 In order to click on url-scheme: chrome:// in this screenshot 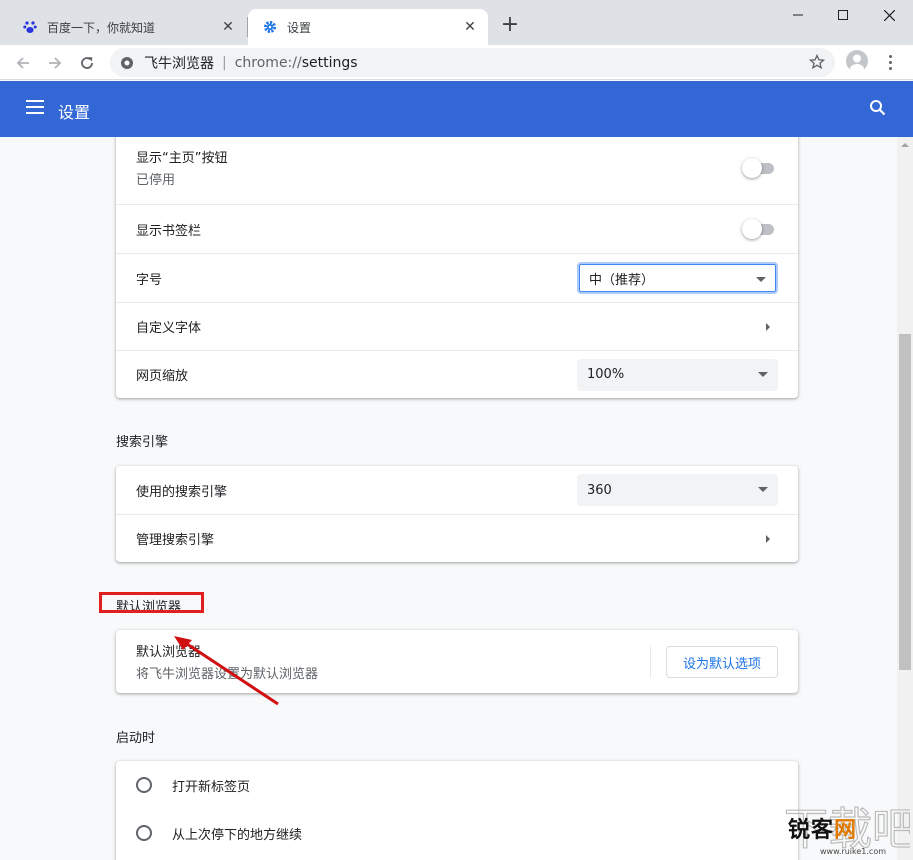, I will do `click(268, 62)`.